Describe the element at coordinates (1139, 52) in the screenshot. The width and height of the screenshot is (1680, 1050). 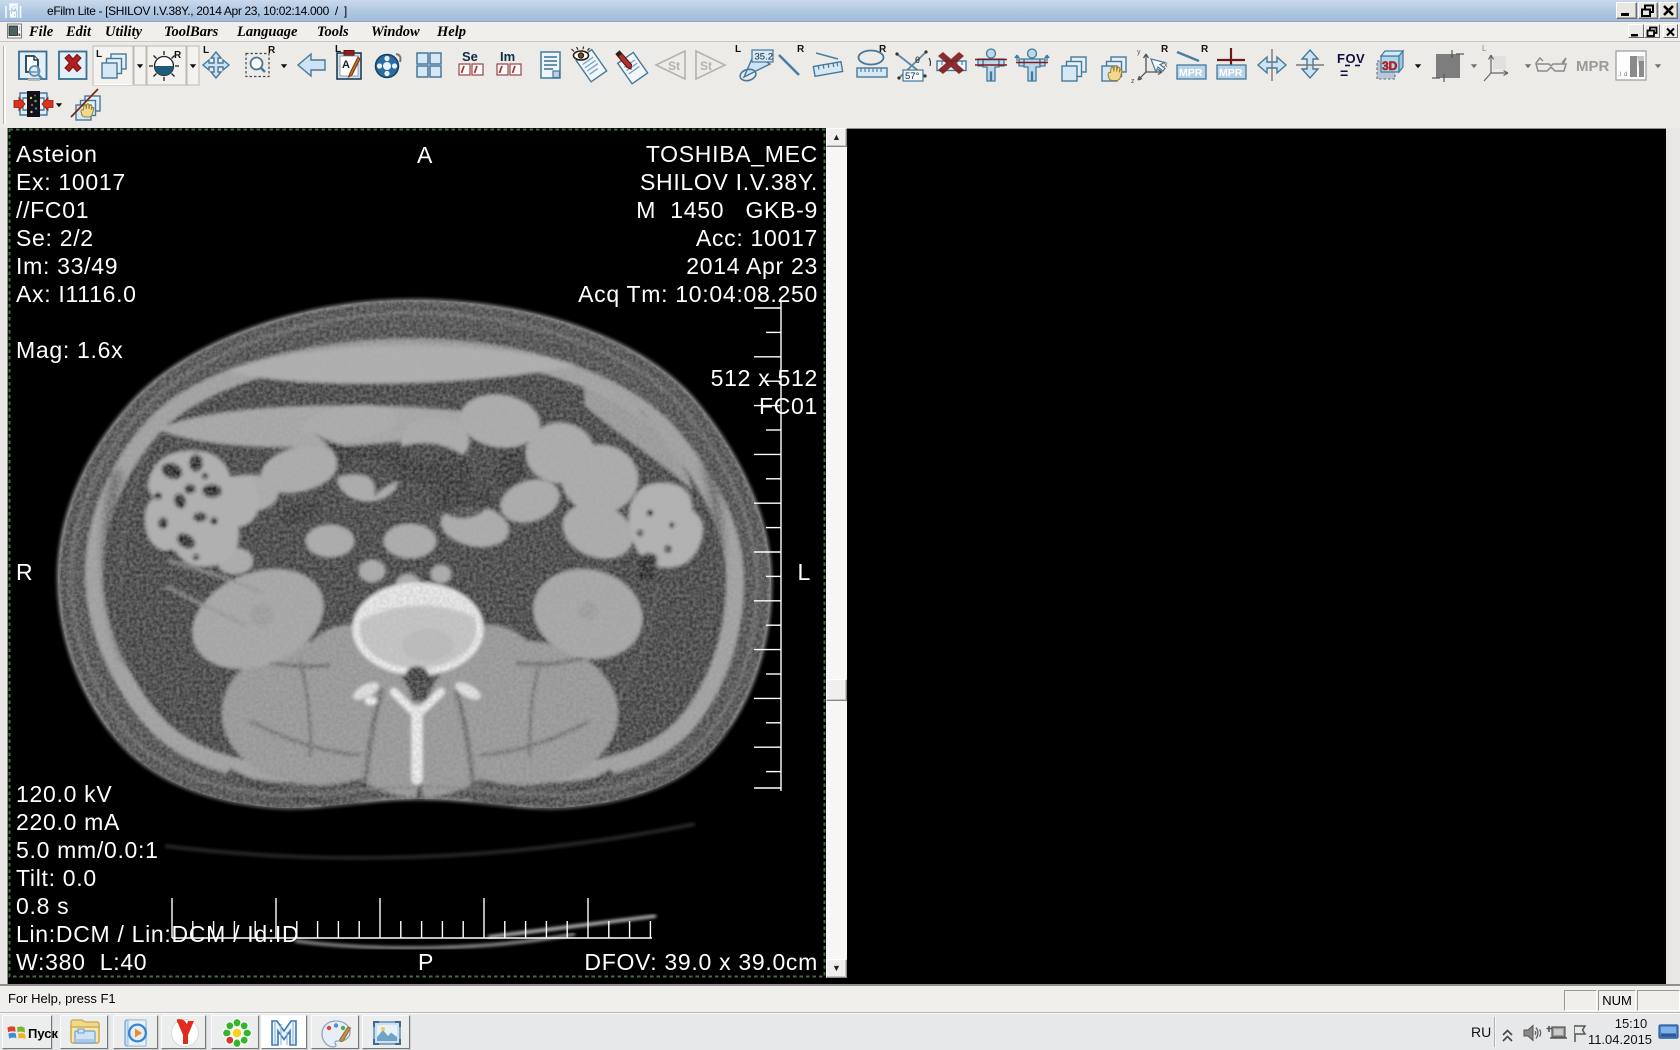
I see `svg-text: y` at that location.